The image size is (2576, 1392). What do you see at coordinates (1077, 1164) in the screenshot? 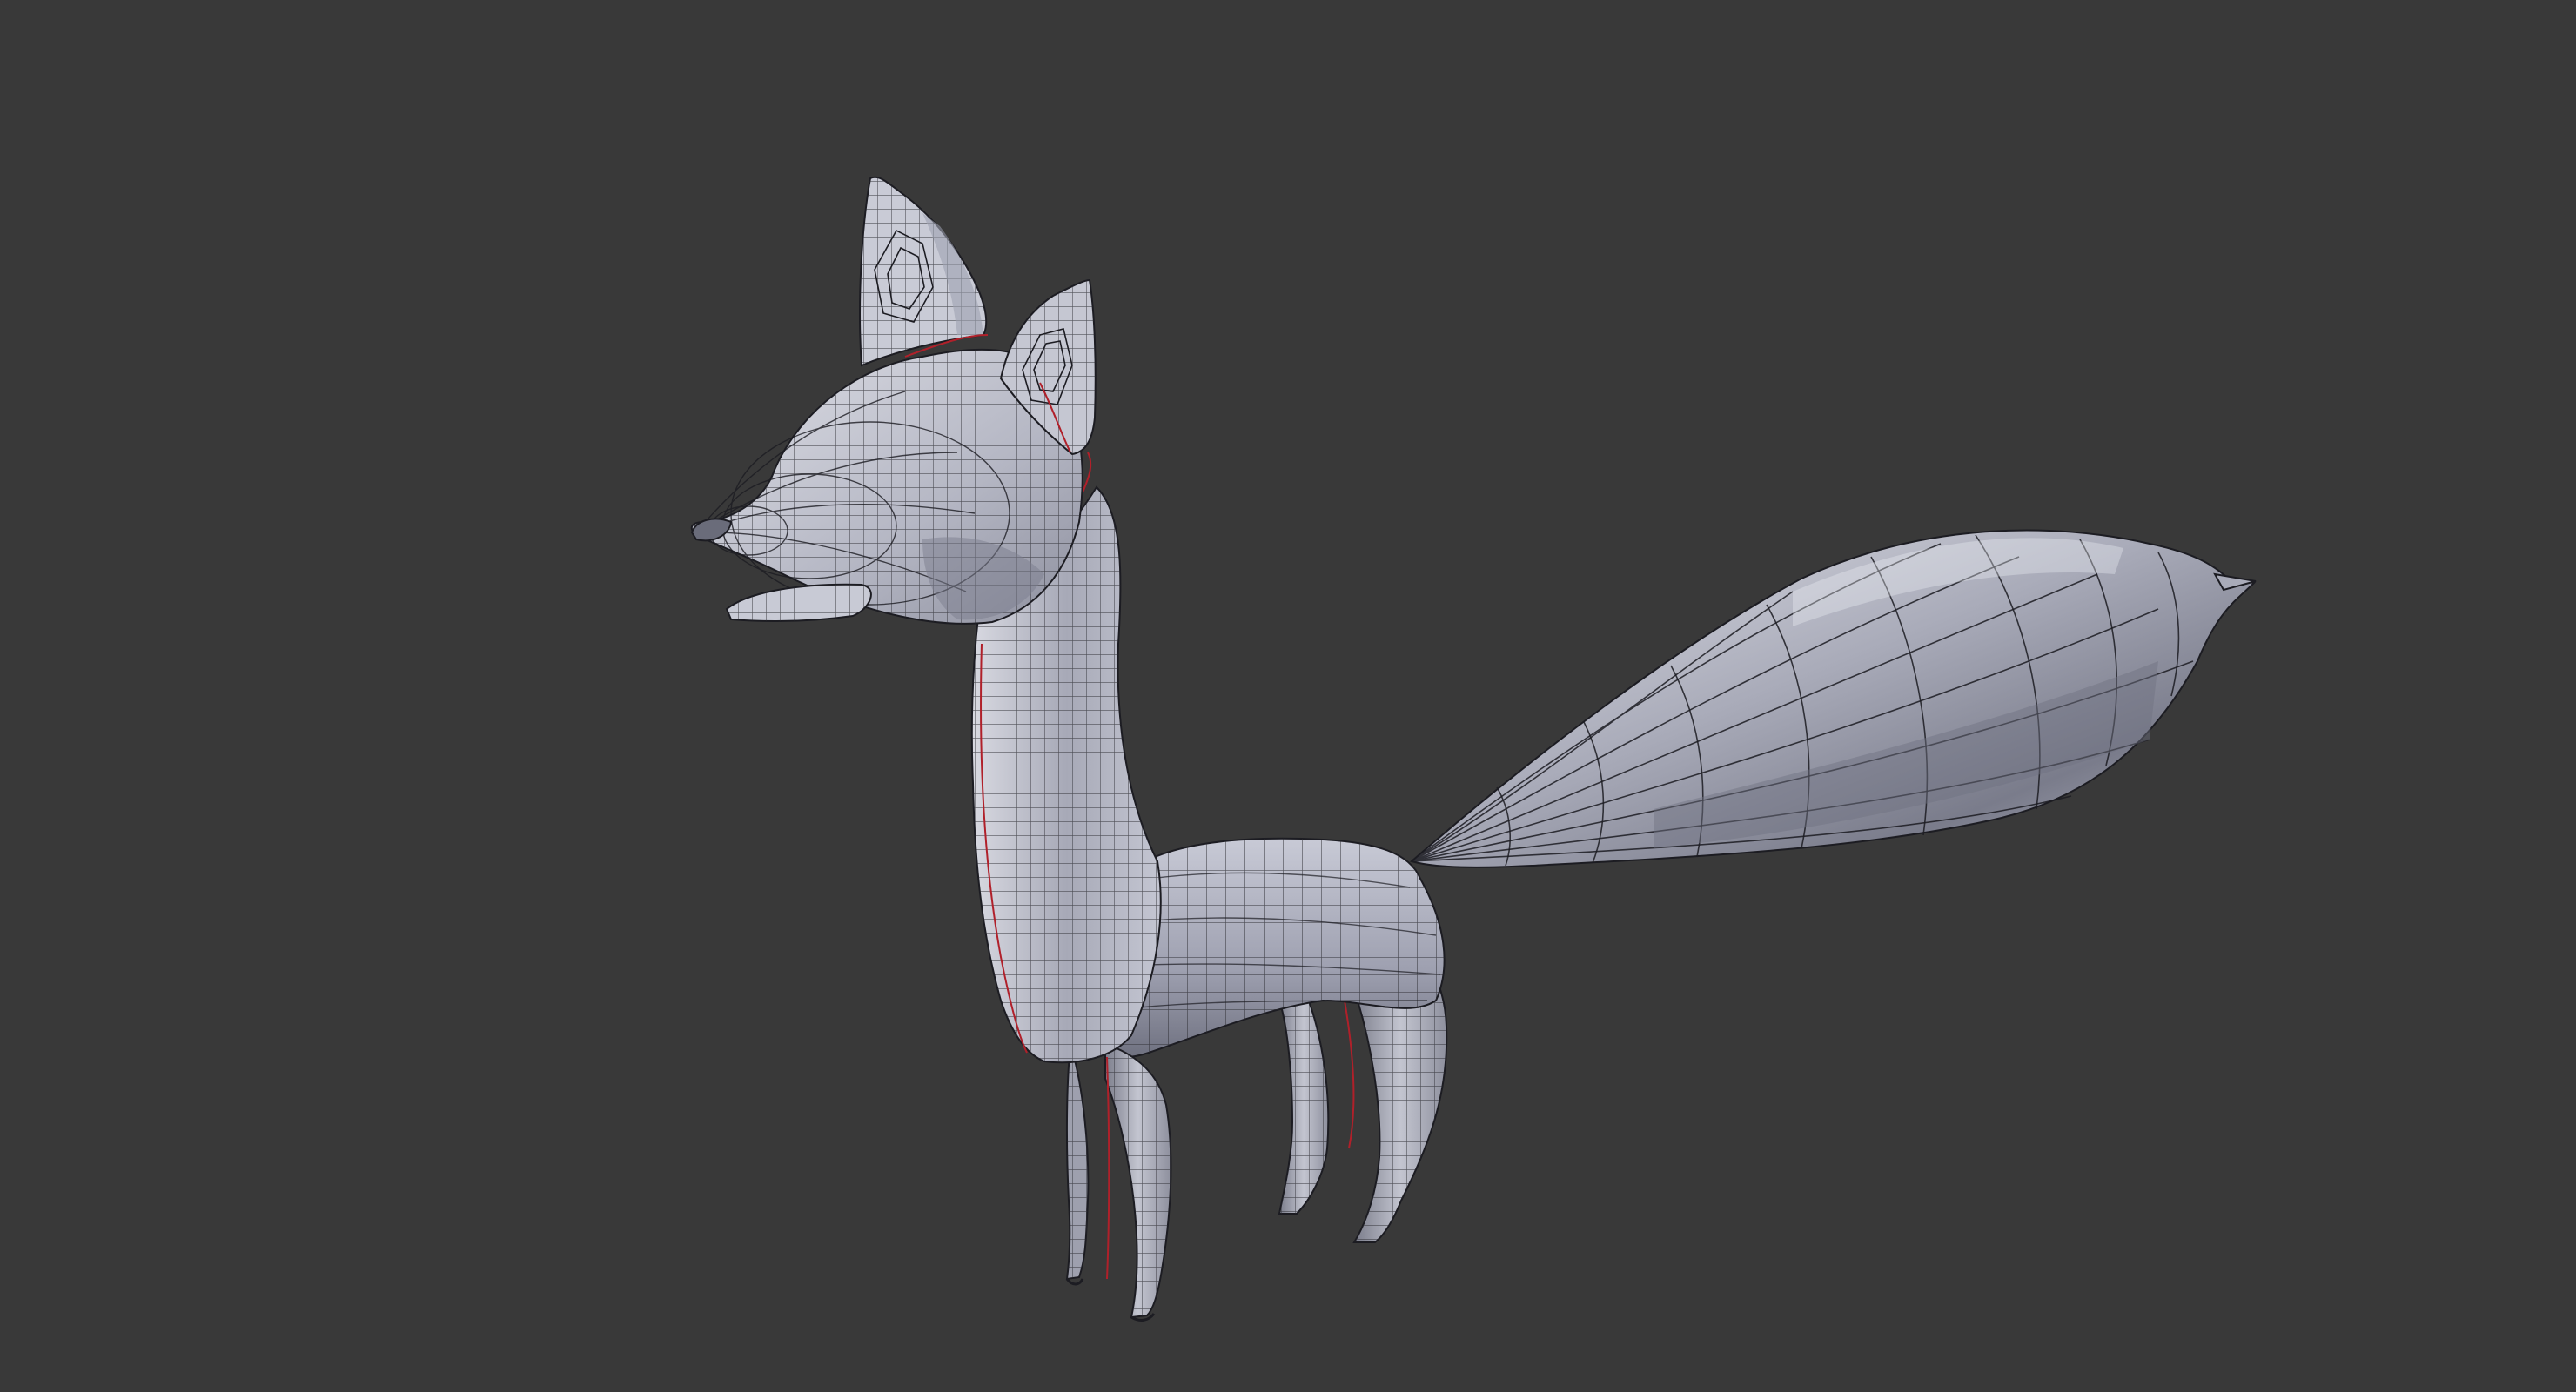
I see `fox-front-leg-far` at bounding box center [1077, 1164].